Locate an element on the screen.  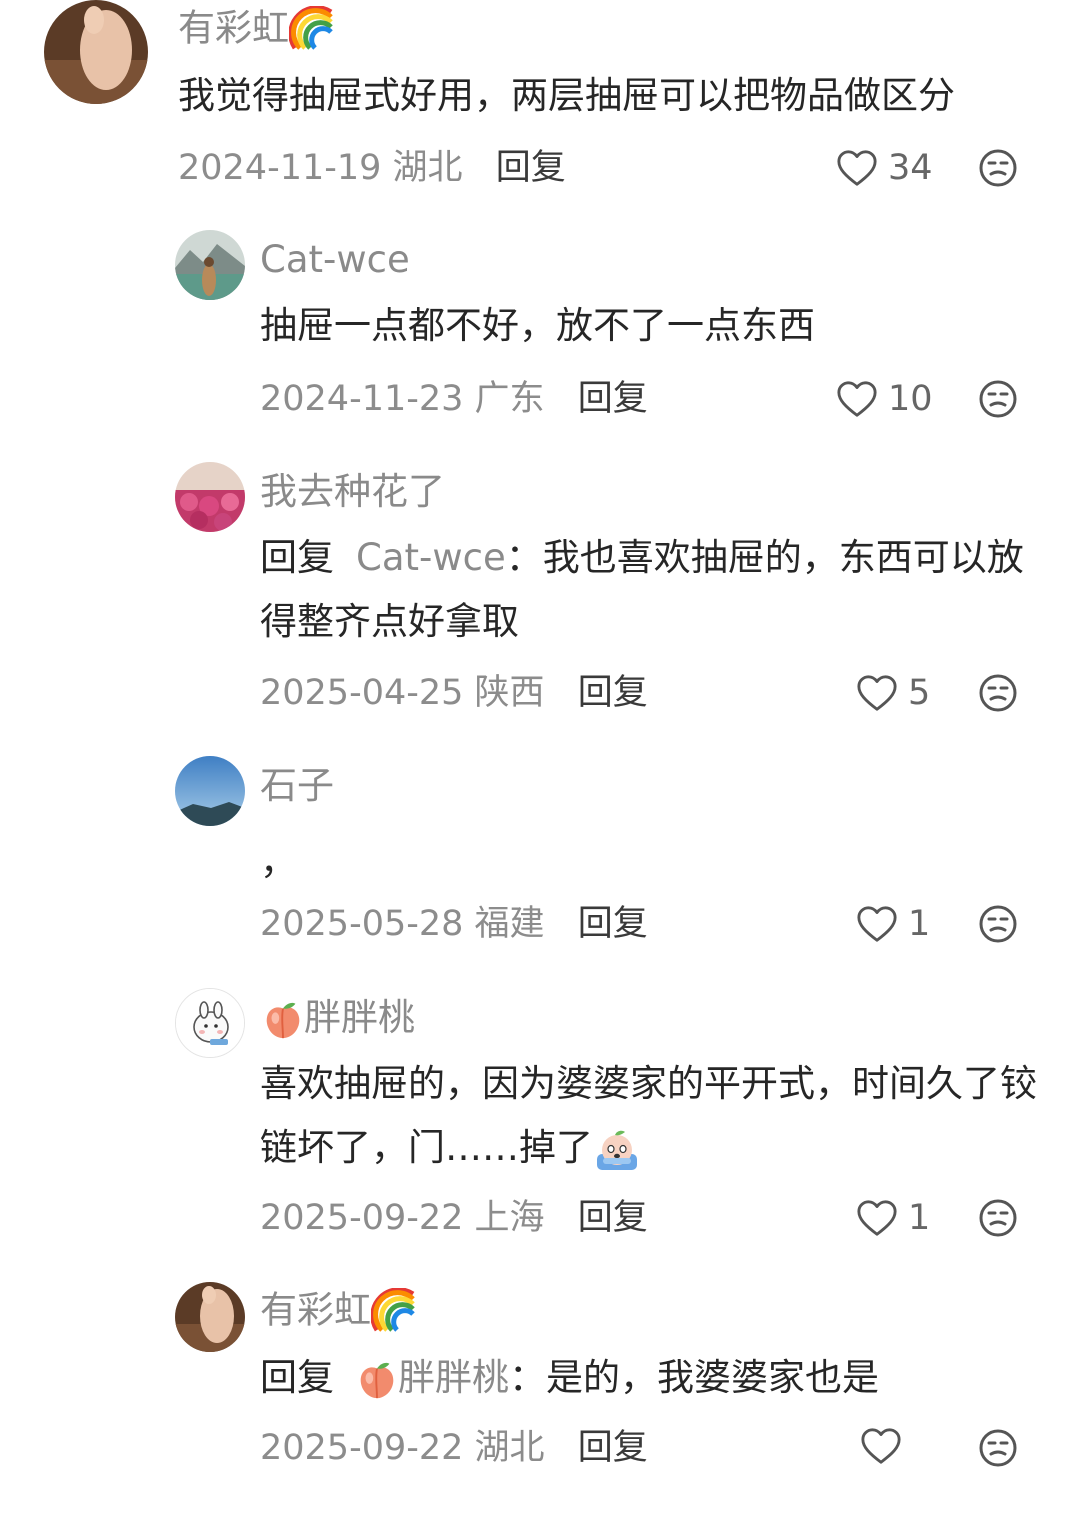
comment-text: 抽屉一点都不好，放不了一点东西 is located at coordinates (537, 325).